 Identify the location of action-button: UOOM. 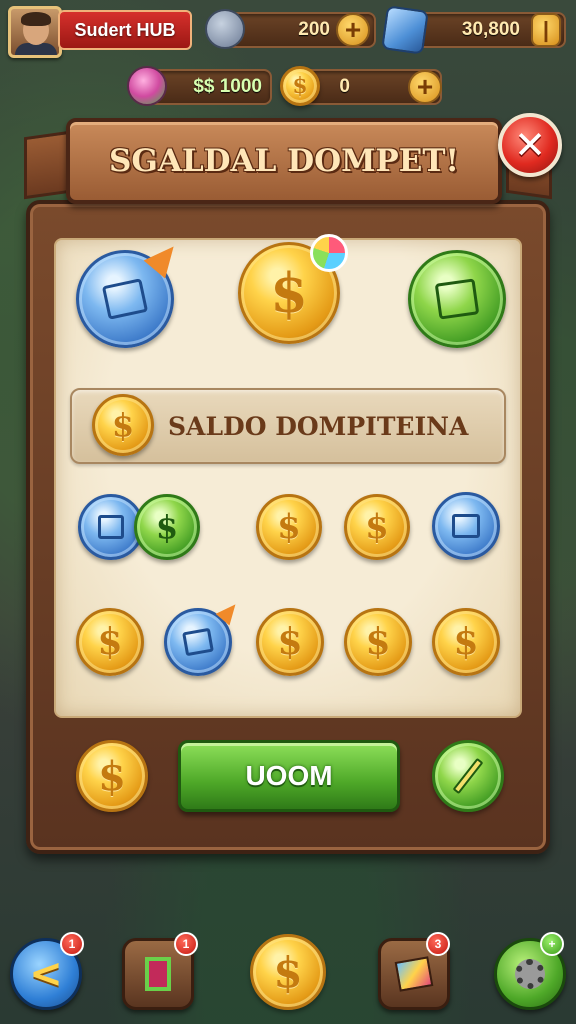
(289, 776).